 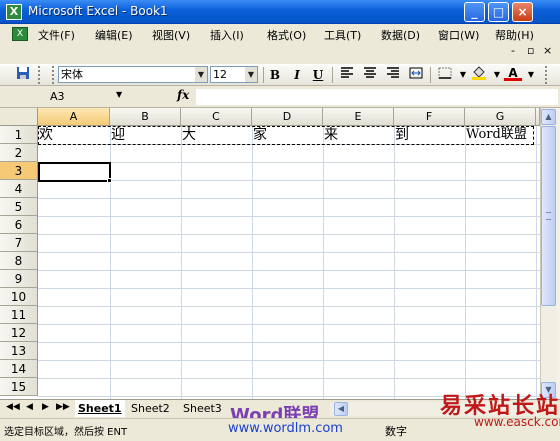 I want to click on row-header-5: 5, so click(x=19, y=207).